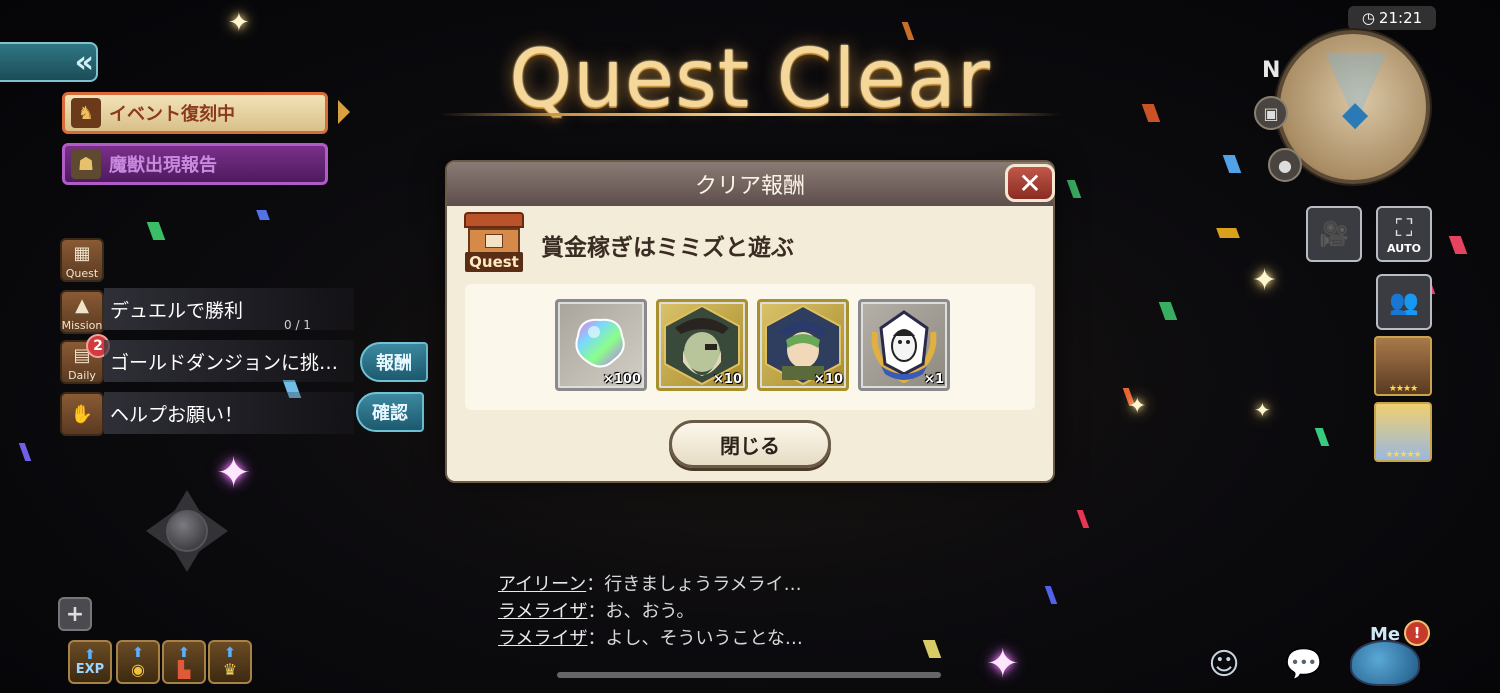 The width and height of the screenshot is (1500, 693). What do you see at coordinates (749, 675) in the screenshot?
I see `home-indicator` at bounding box center [749, 675].